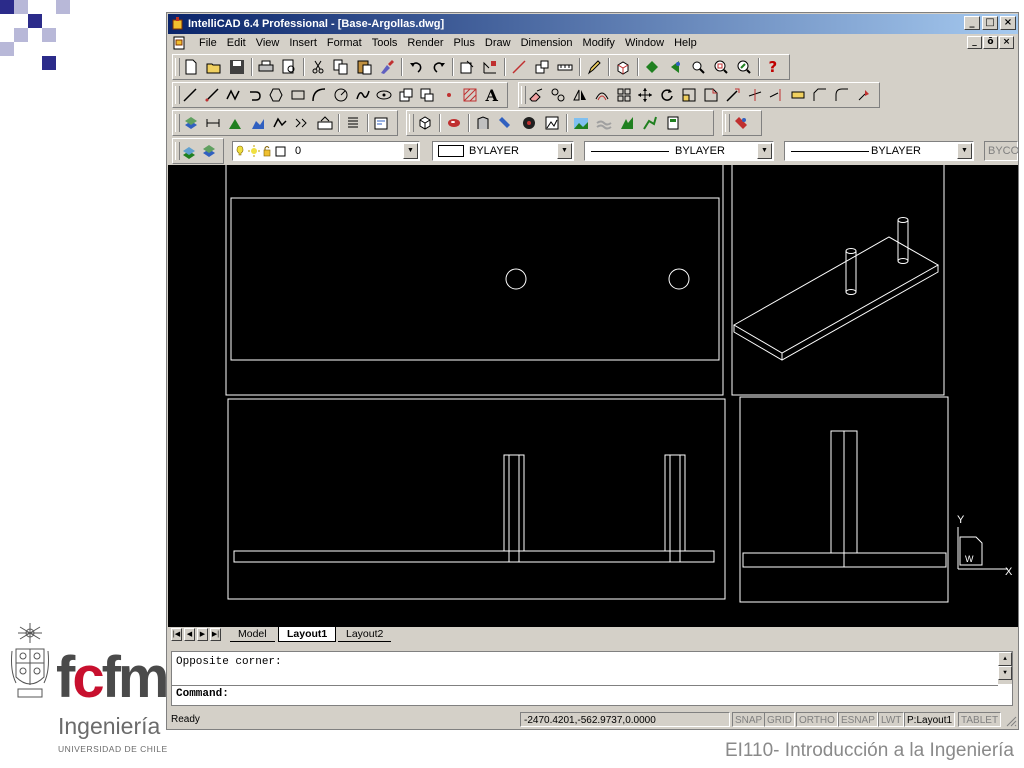 This screenshot has height=768, width=1024. What do you see at coordinates (448, 95) in the screenshot?
I see `point-icon` at bounding box center [448, 95].